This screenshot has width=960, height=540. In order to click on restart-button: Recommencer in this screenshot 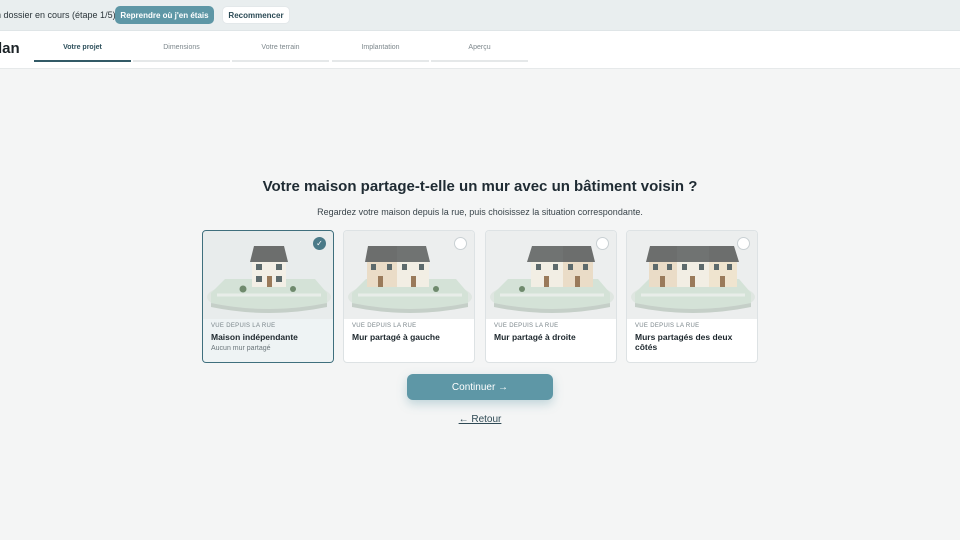, I will do `click(256, 15)`.